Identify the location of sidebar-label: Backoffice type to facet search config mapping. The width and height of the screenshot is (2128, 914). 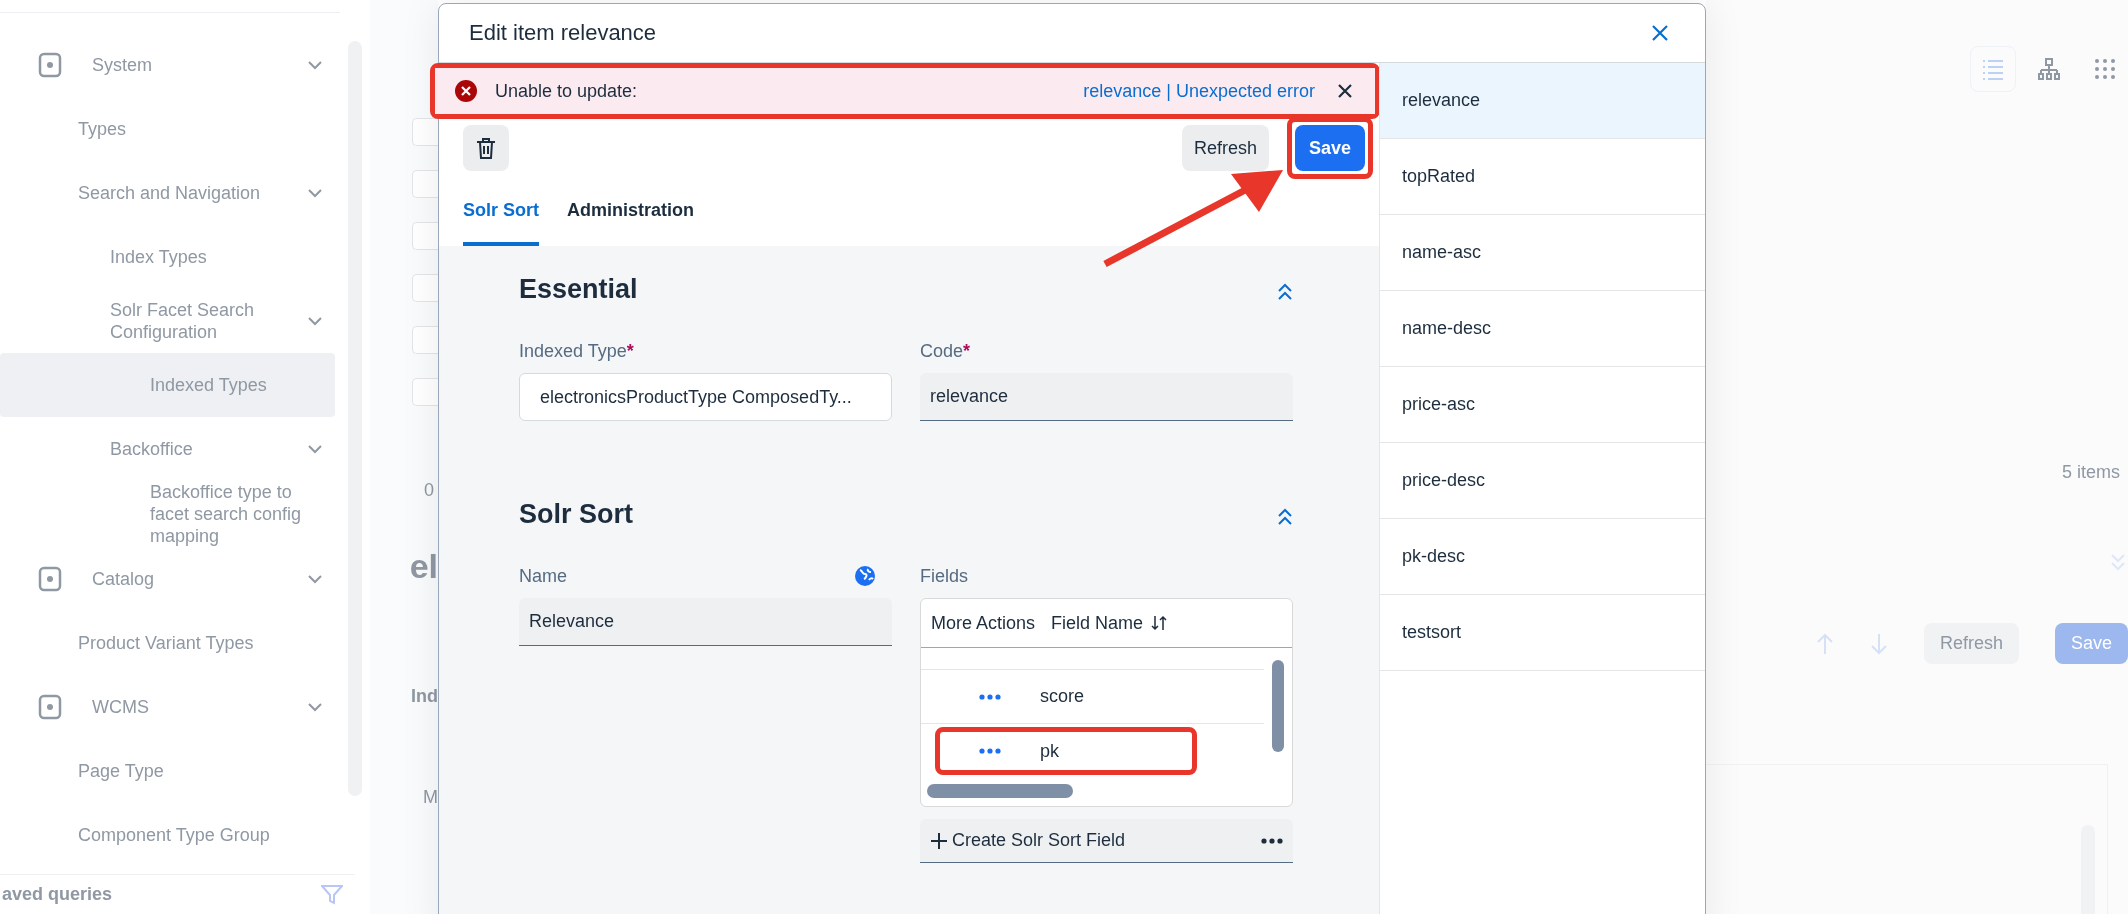
(226, 514).